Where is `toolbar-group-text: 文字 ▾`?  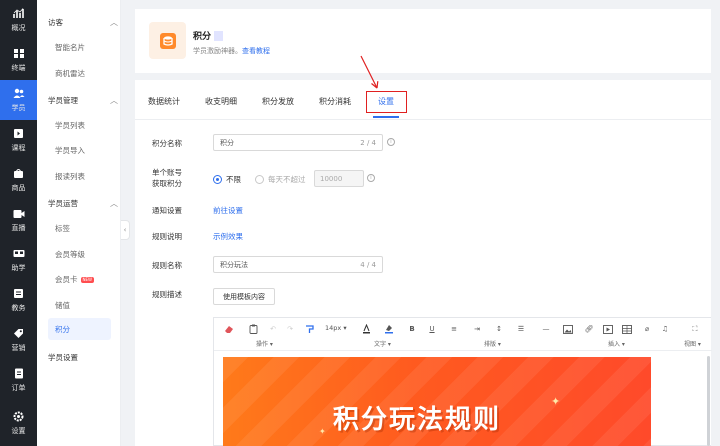 toolbar-group-text: 文字 ▾ is located at coordinates (382, 343).